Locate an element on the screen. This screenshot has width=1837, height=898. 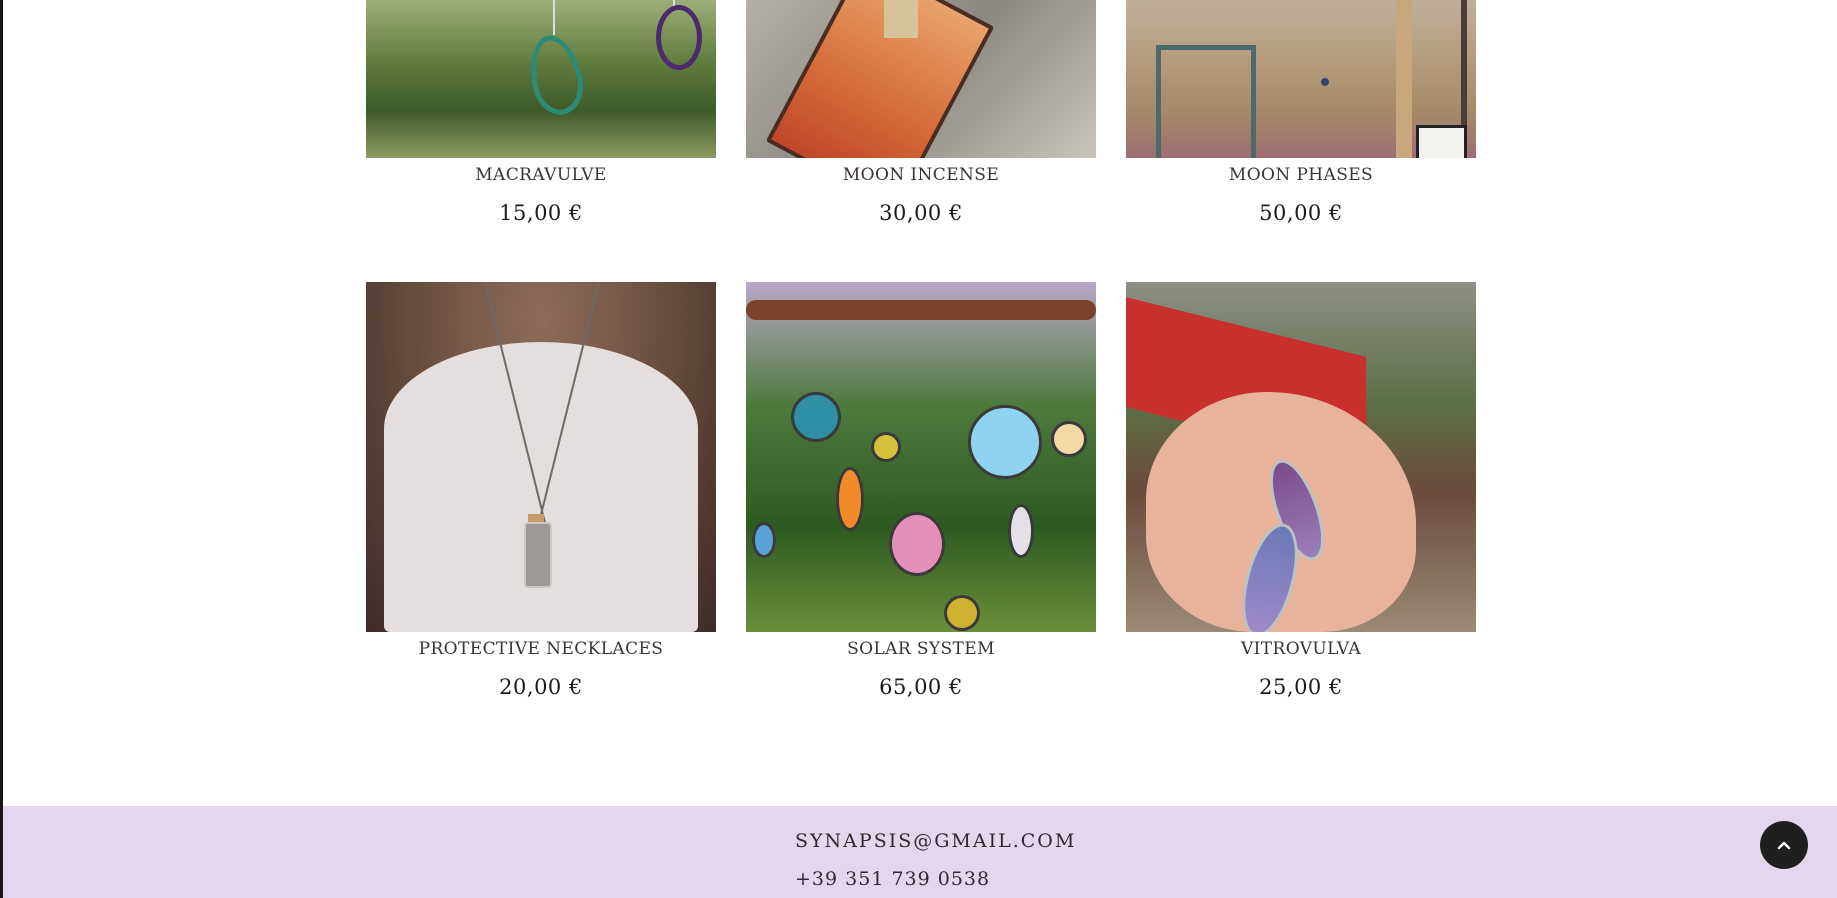
product-card-vitrovulva: VITROVULVA 25,00 € is located at coordinates (1301, 490).